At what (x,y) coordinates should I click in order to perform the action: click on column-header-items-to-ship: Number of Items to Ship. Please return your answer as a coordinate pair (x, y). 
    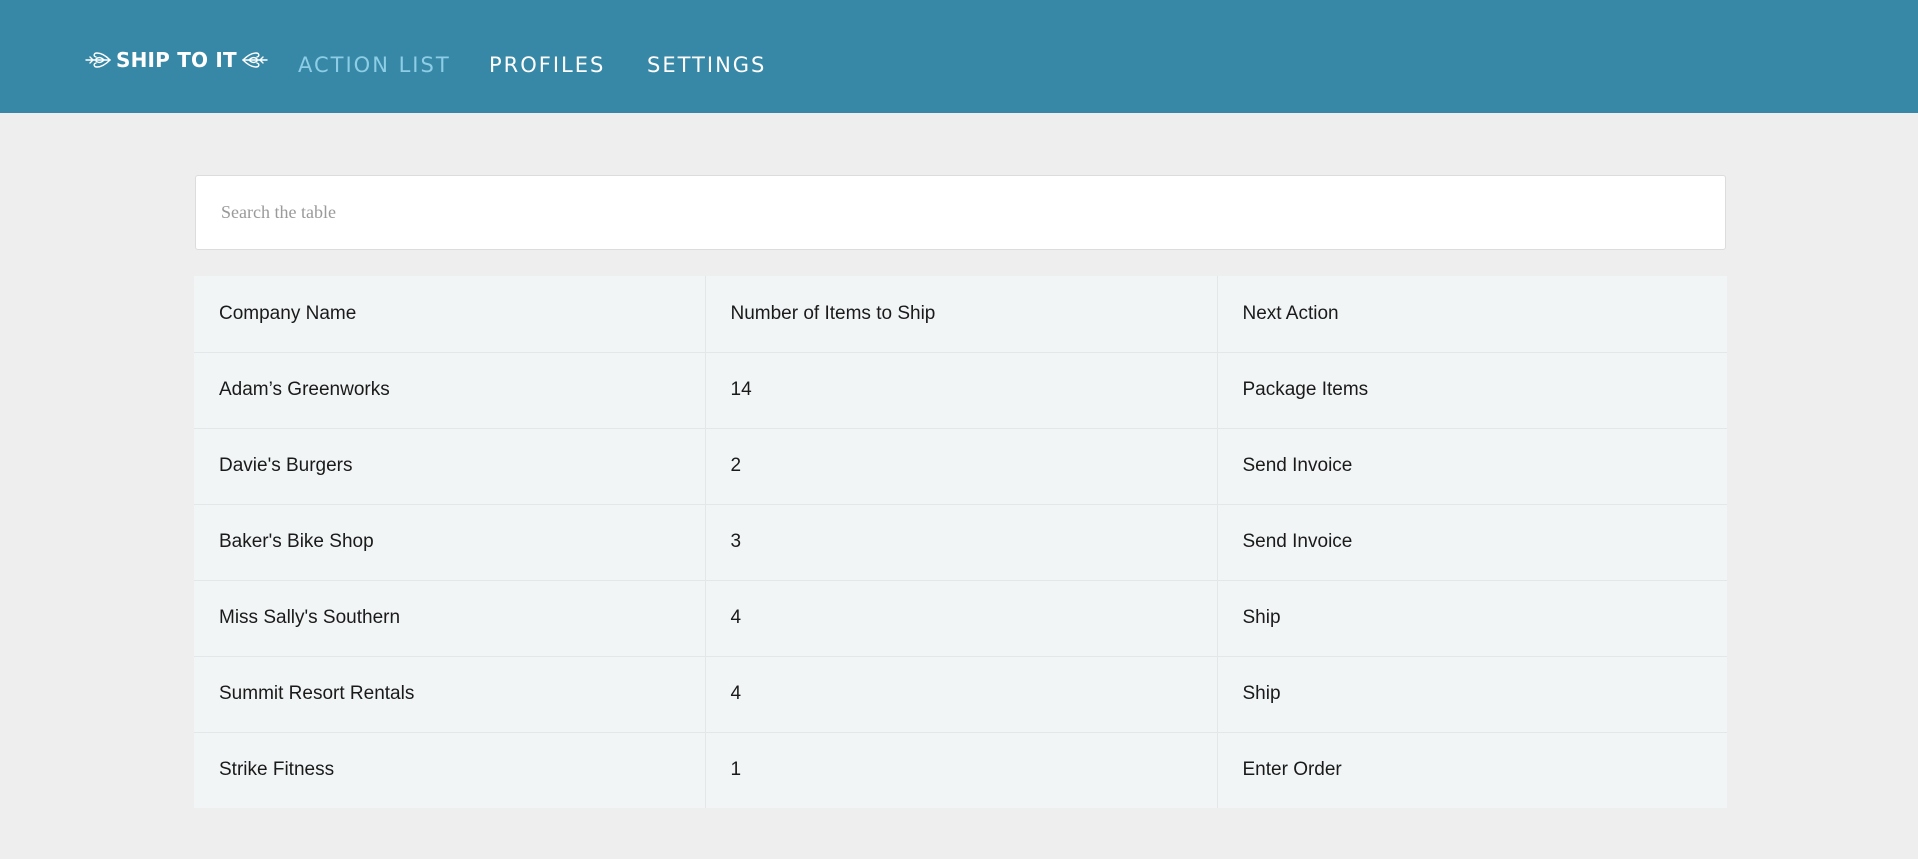
    Looking at the image, I should click on (961, 314).